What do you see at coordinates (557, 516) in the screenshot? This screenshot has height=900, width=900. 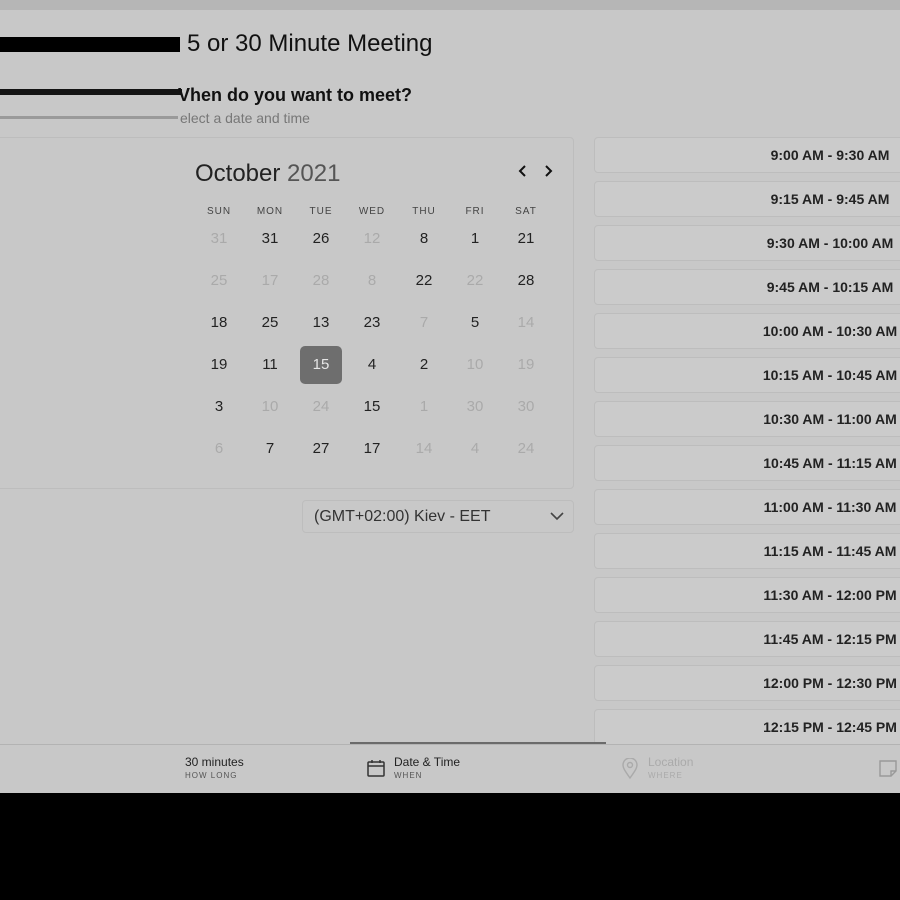 I see `chevron-down-icon` at bounding box center [557, 516].